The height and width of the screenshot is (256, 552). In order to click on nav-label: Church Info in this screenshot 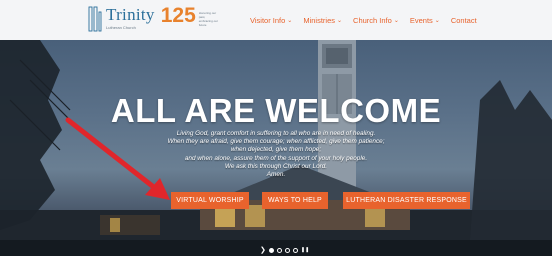, I will do `click(372, 20)`.